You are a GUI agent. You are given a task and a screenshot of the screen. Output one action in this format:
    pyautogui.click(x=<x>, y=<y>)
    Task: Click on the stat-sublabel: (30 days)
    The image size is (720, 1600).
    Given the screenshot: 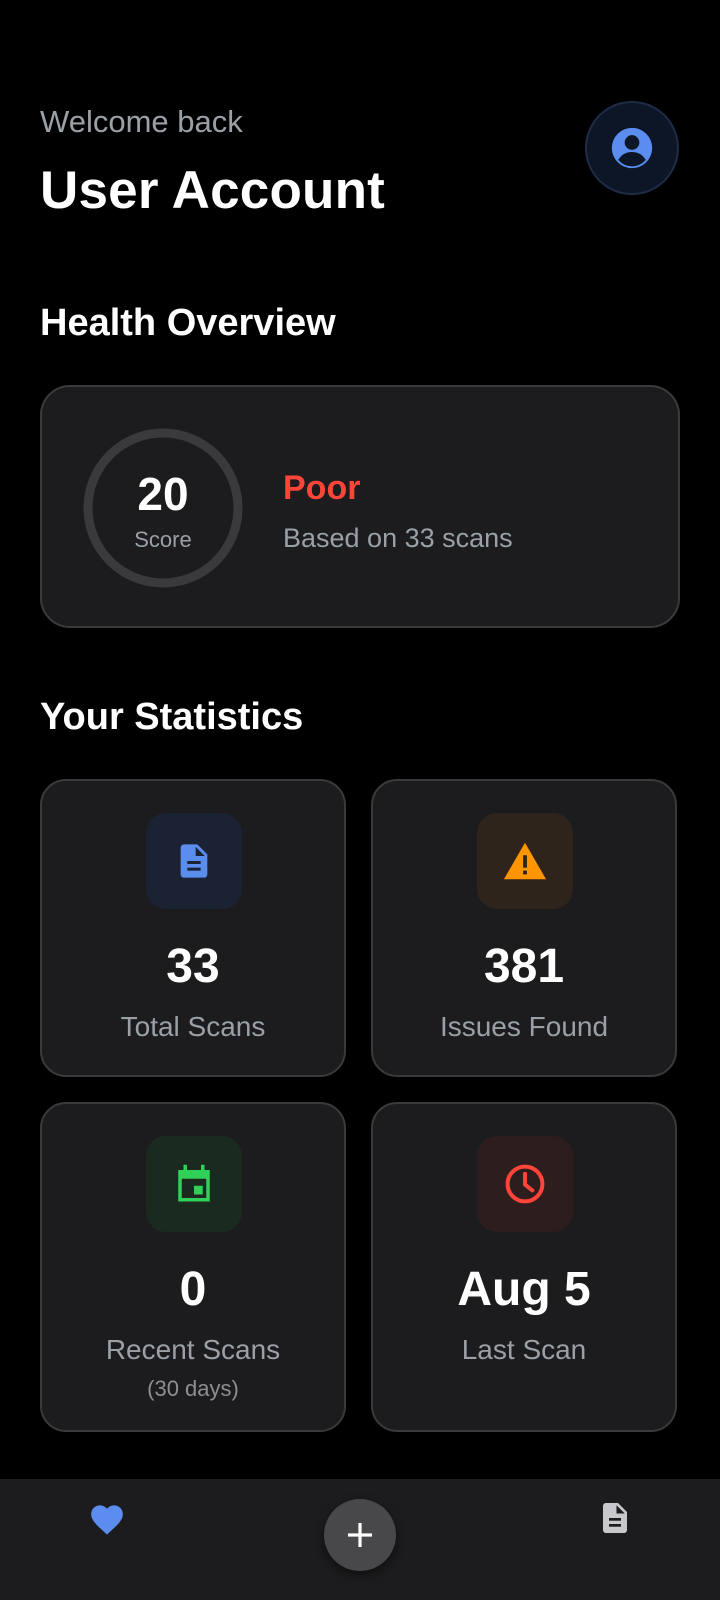 What is the action you would take?
    pyautogui.click(x=193, y=1388)
    